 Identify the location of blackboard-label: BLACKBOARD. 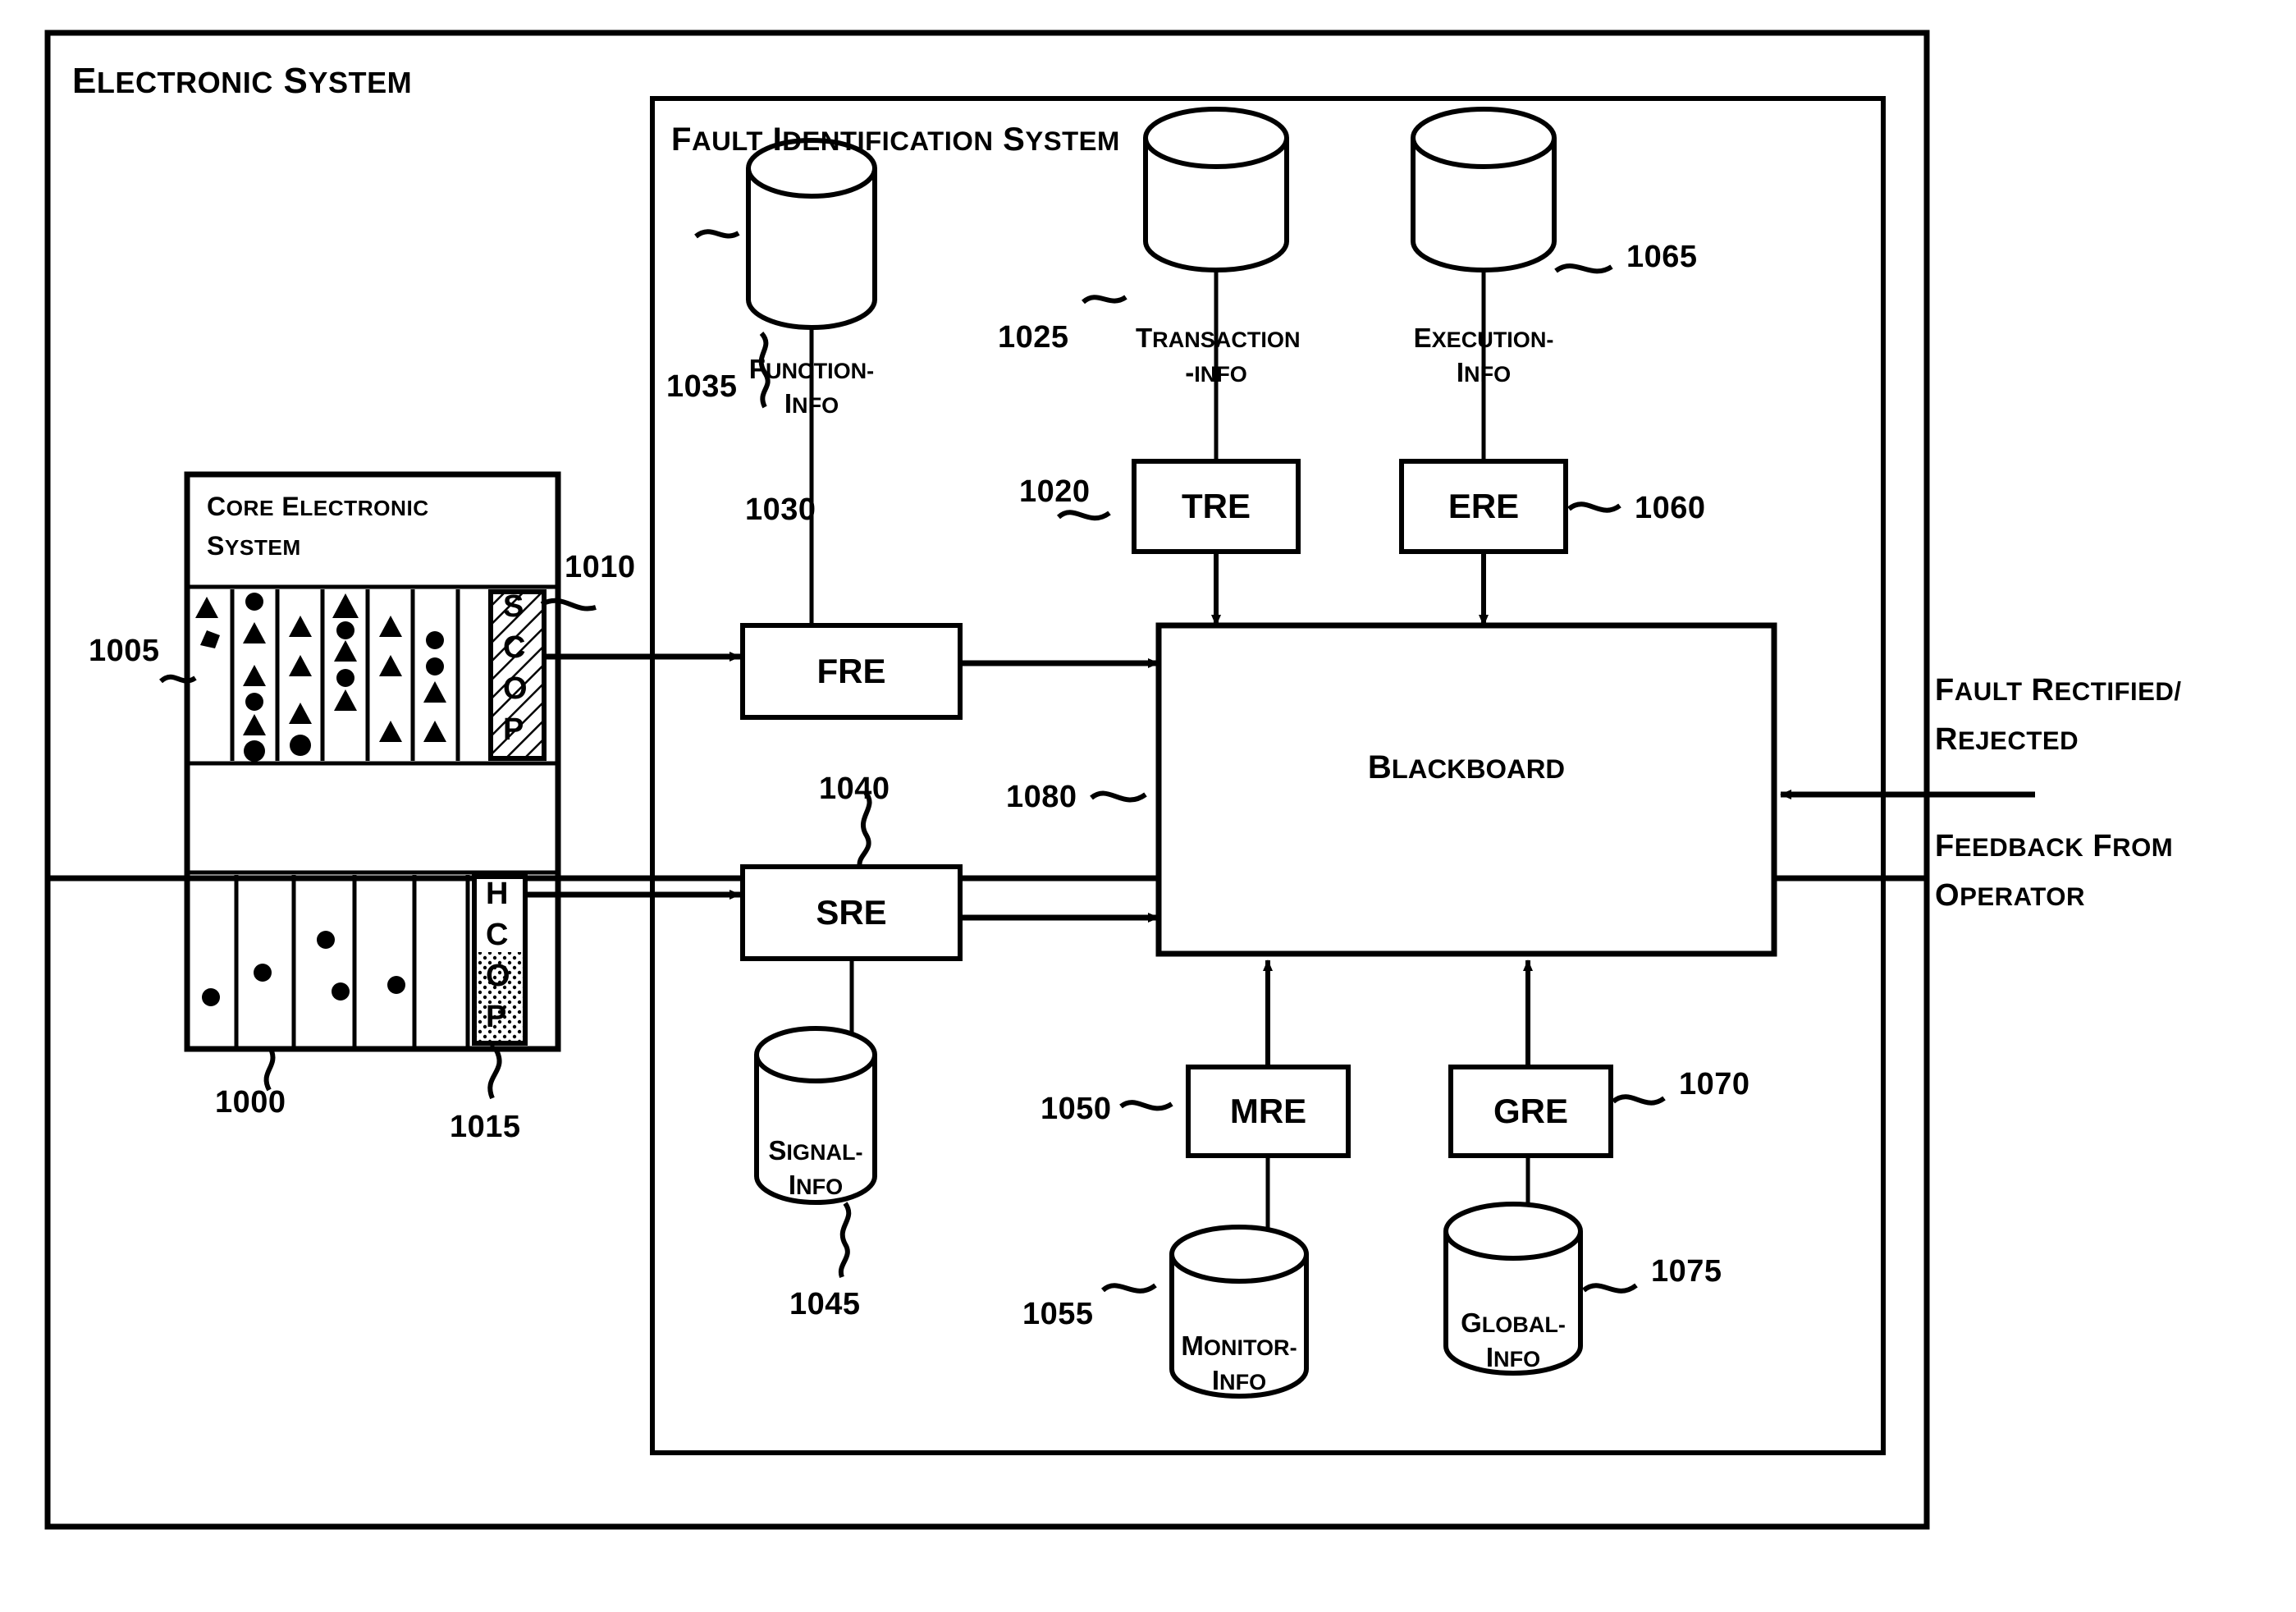
(1466, 767).